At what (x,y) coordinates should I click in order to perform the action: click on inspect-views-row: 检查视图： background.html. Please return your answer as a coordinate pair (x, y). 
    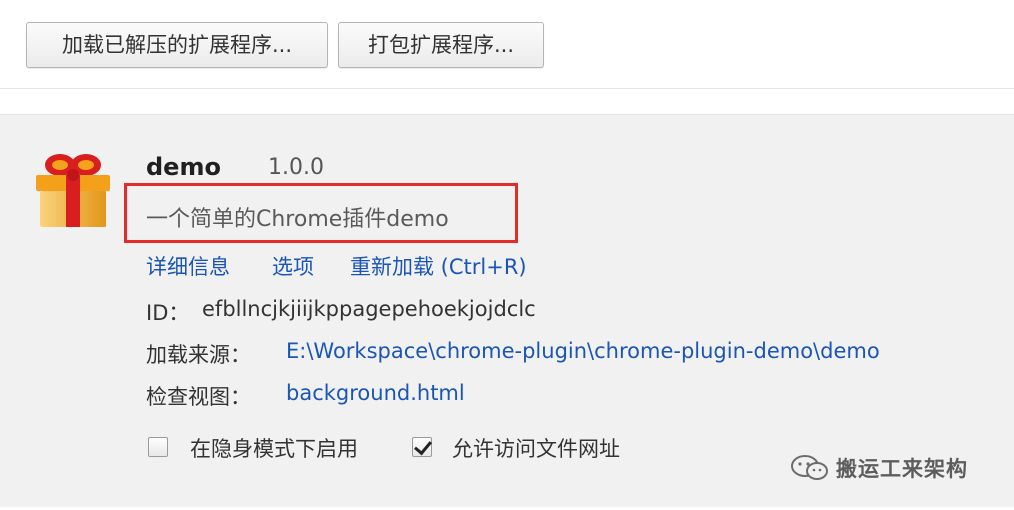
    Looking at the image, I should click on (305, 396).